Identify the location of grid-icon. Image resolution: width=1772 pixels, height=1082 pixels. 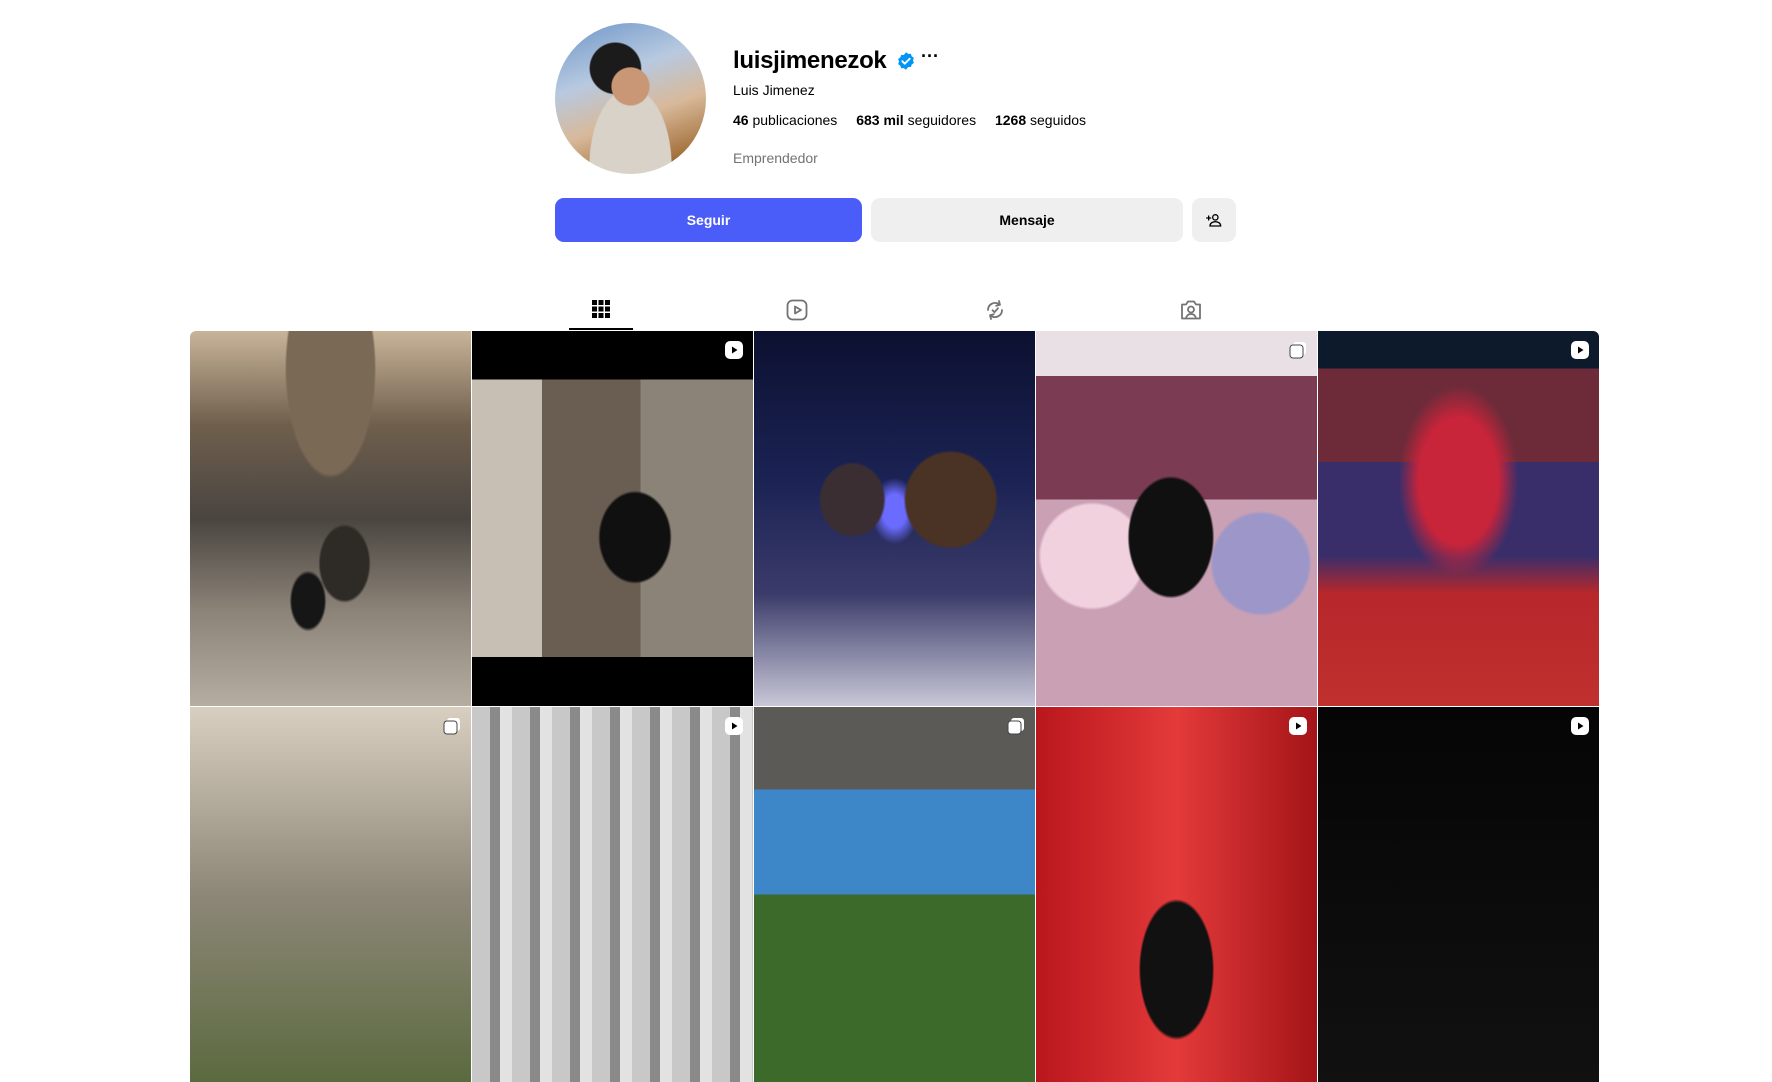
(601, 308).